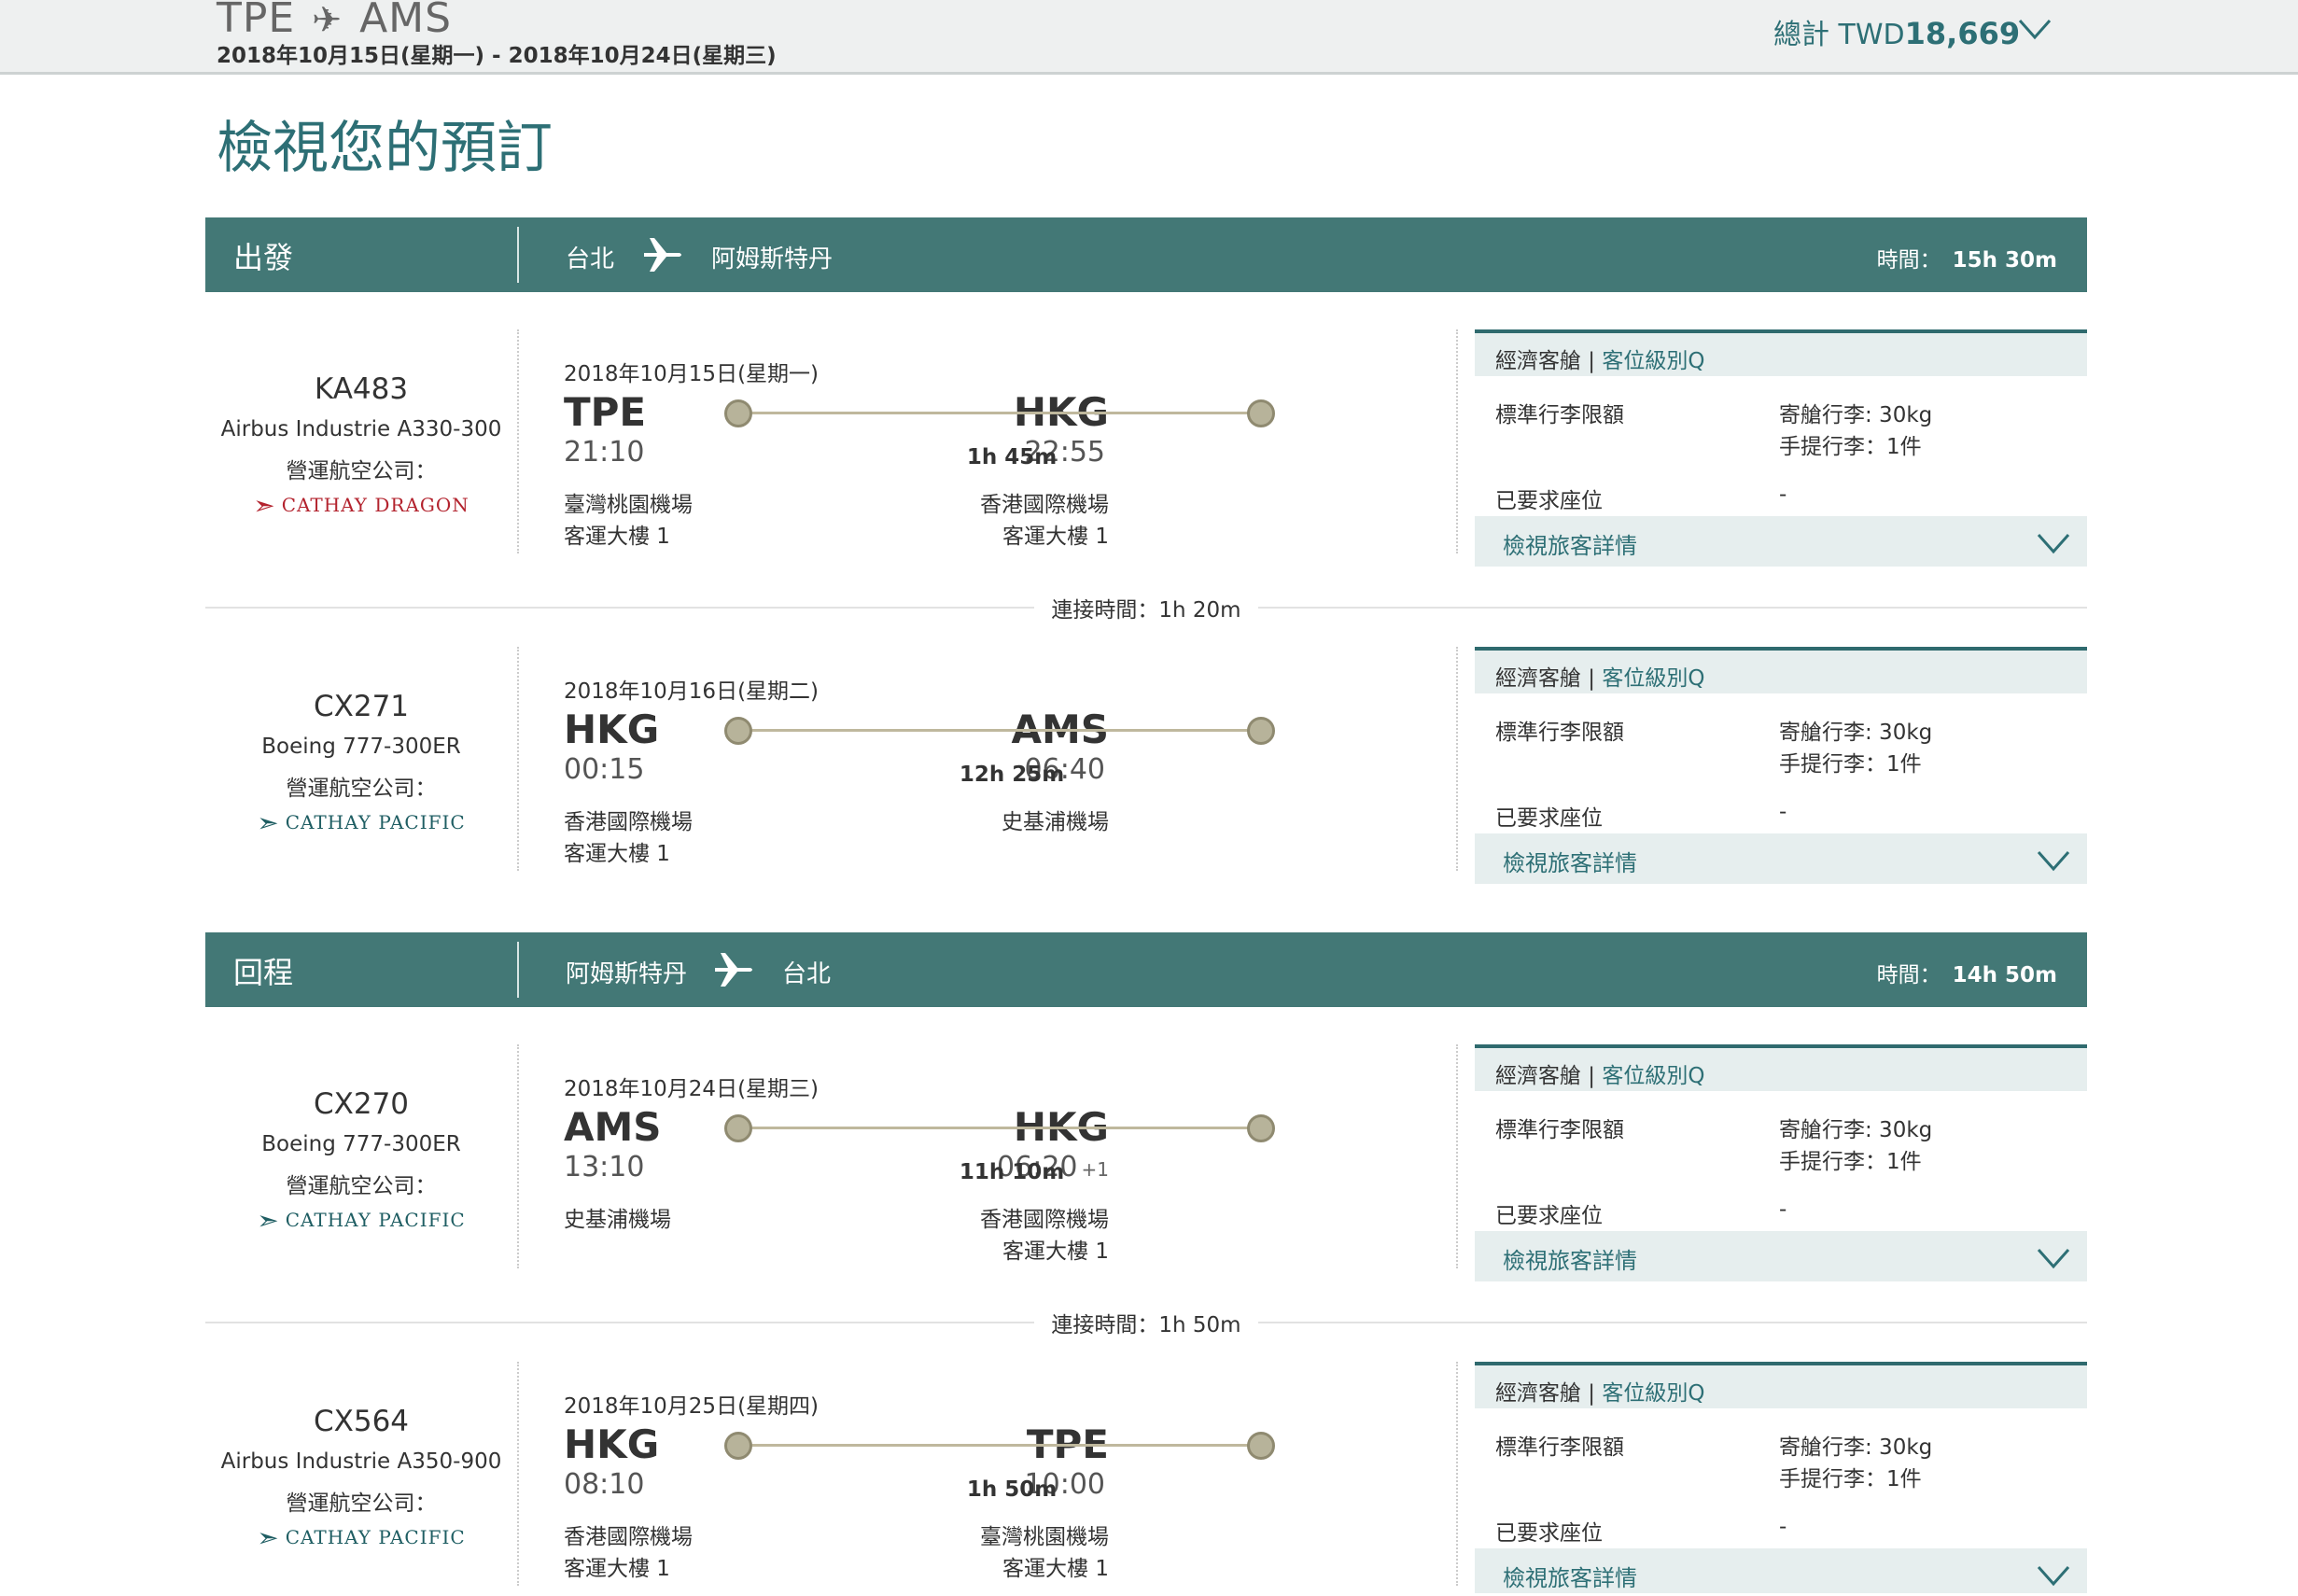 The height and width of the screenshot is (1596, 2298). I want to click on aircraft-type: Airbus Industrie A330-300, so click(361, 429).